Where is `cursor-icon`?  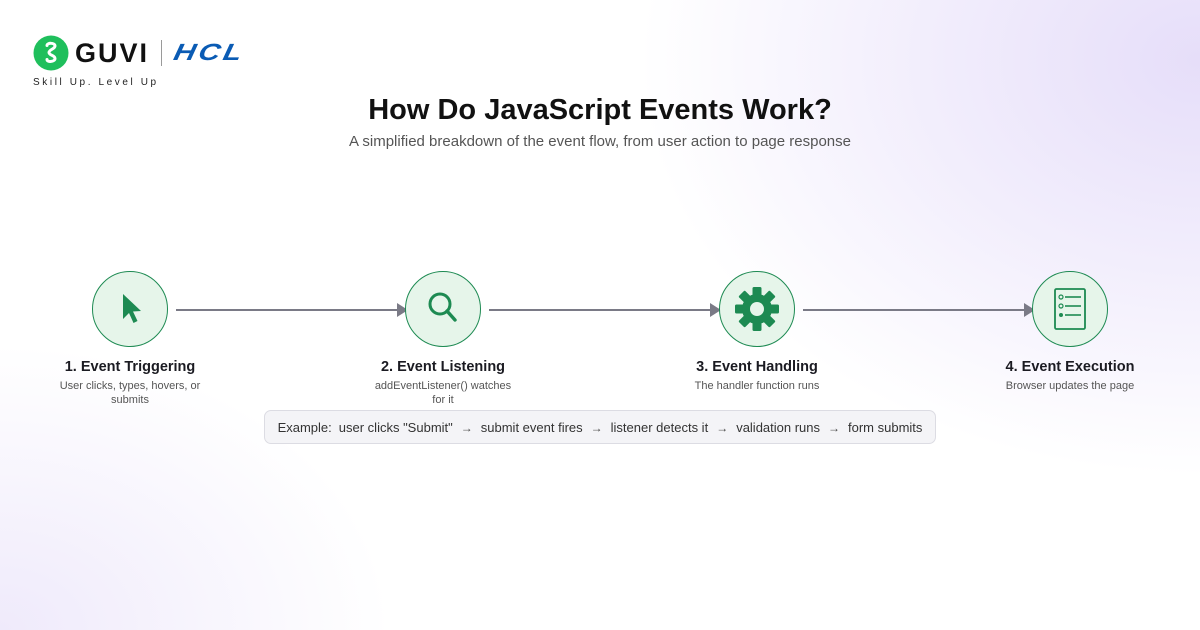
cursor-icon is located at coordinates (132, 308).